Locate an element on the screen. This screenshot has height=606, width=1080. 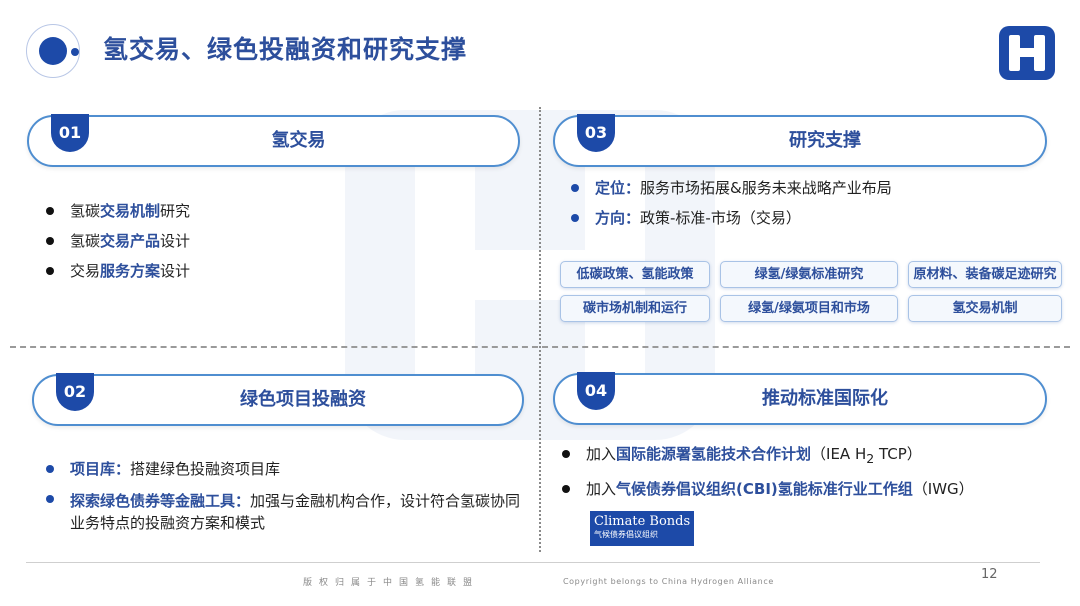
list-item: 项目库：搭建绿色投融资项目库 is located at coordinates (286, 469).